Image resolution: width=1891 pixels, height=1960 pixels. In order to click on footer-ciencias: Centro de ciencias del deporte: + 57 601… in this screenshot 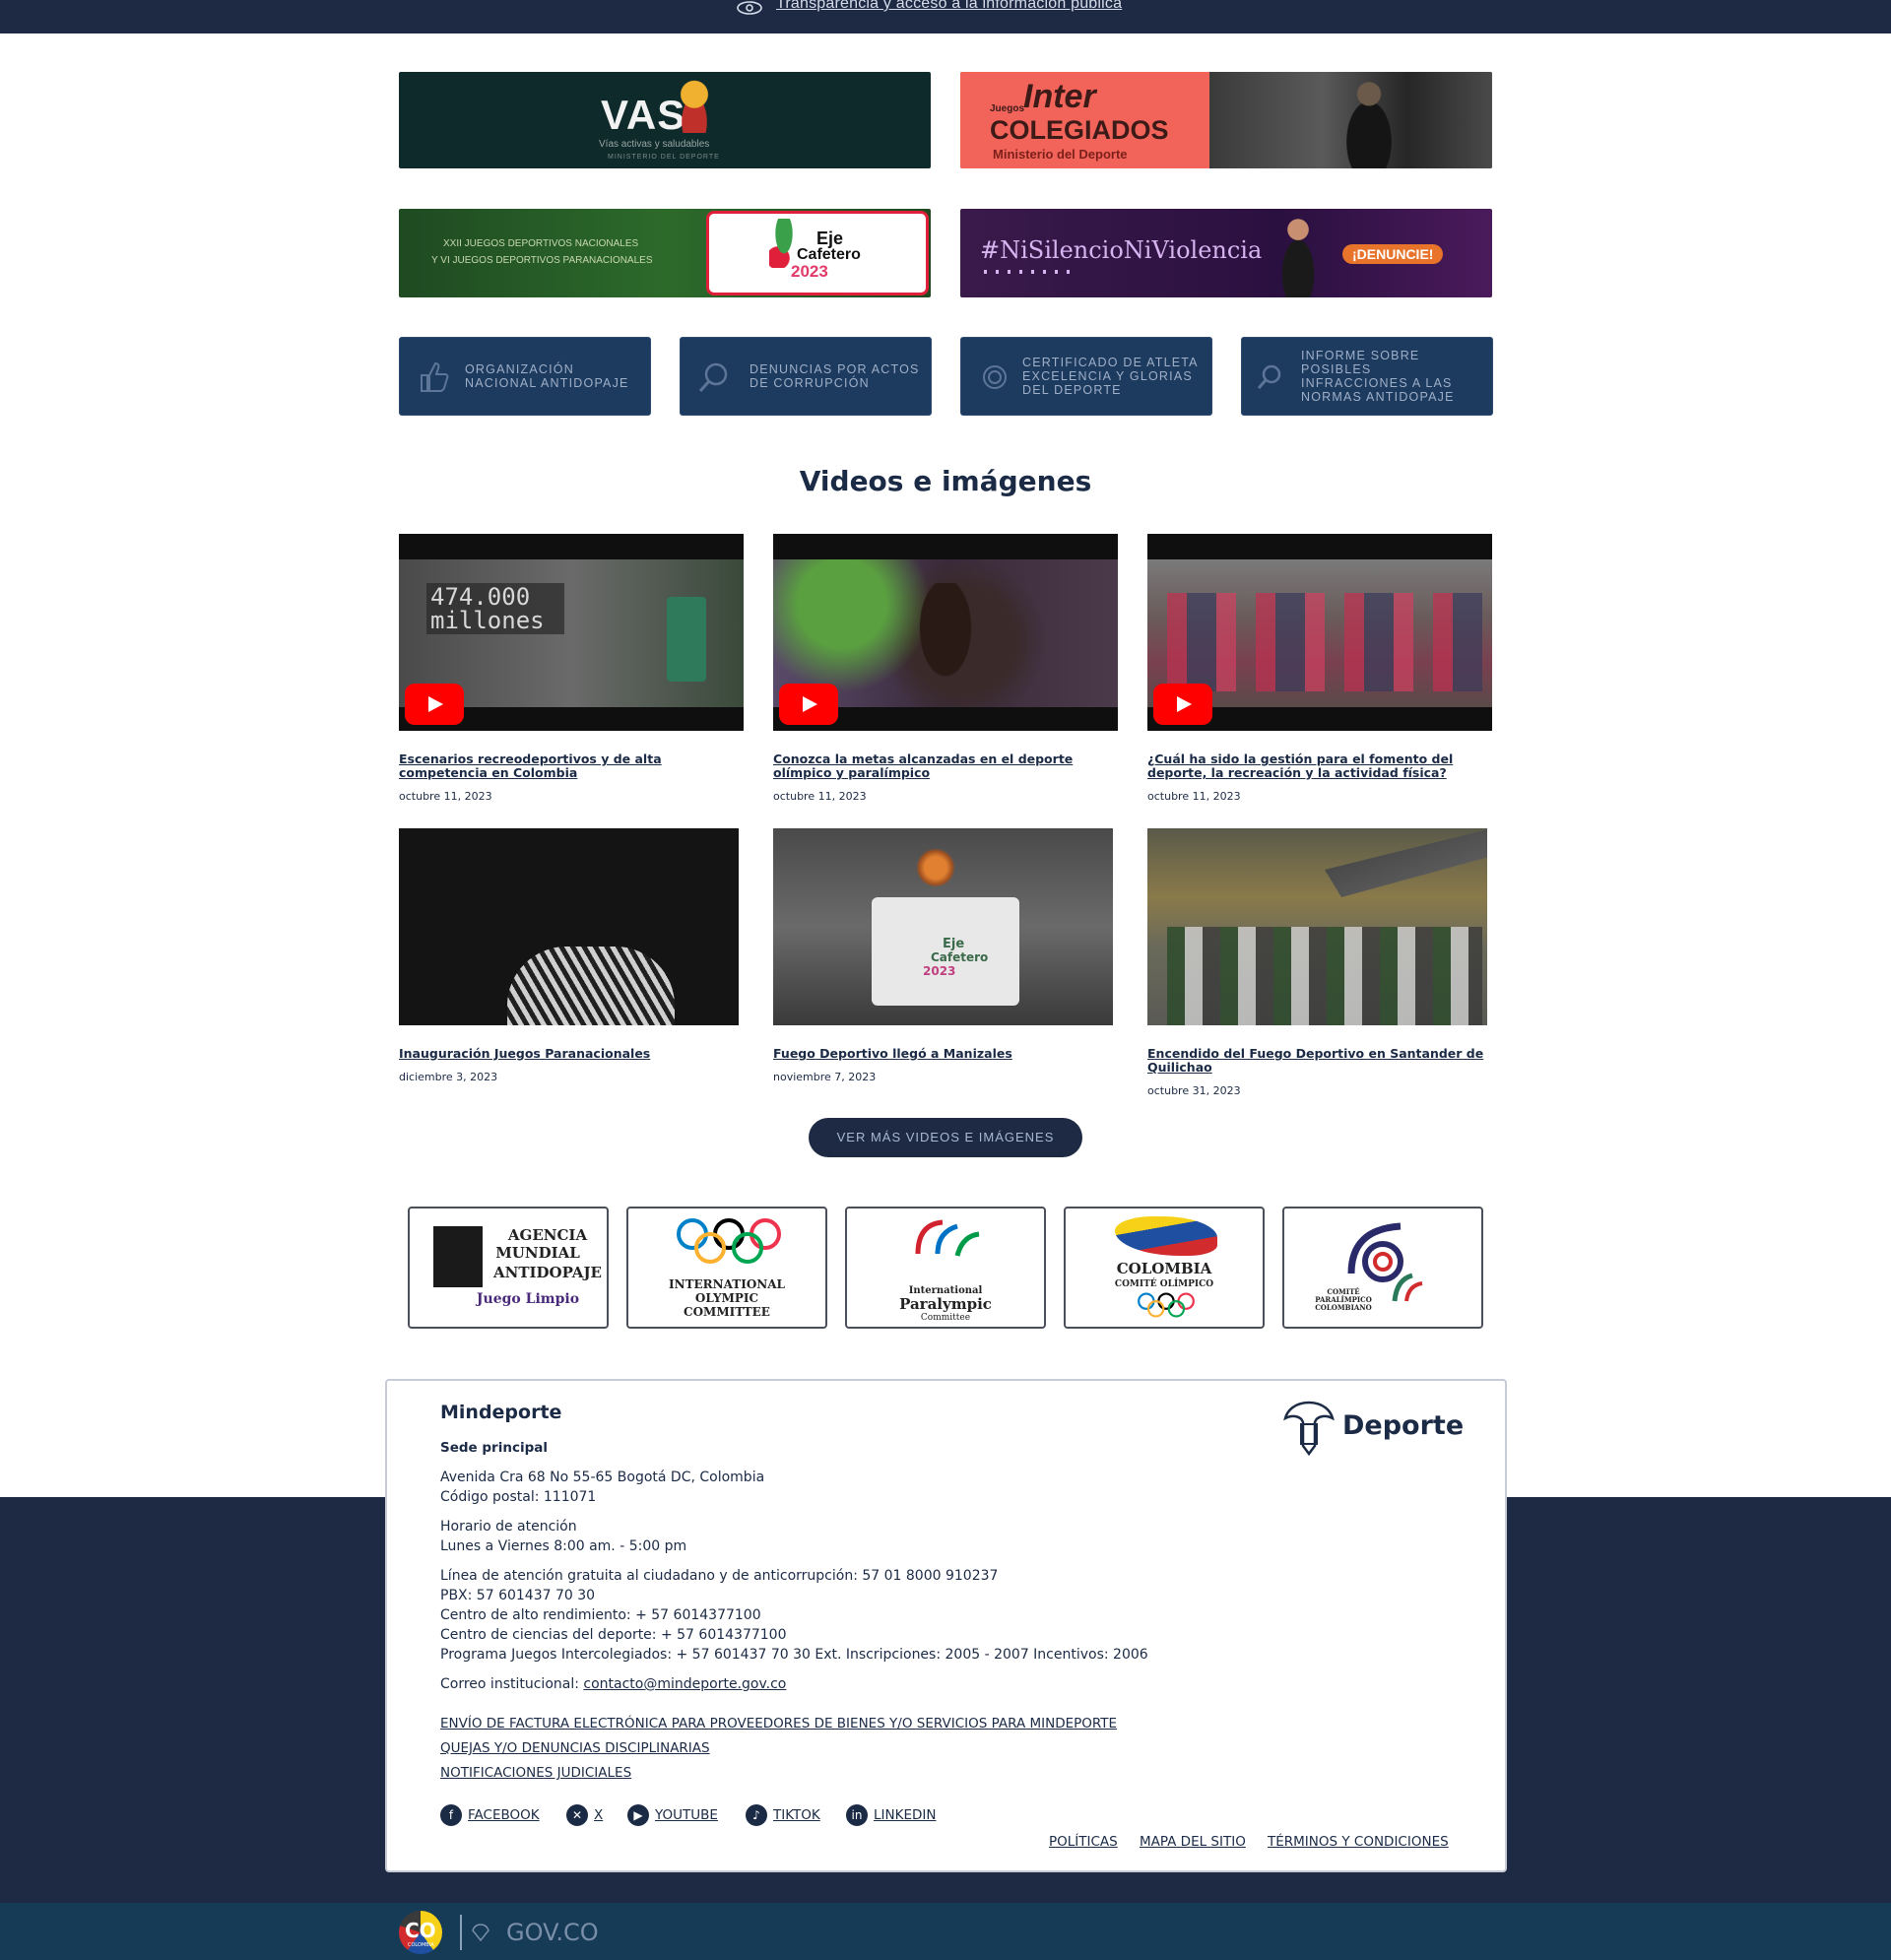, I will do `click(613, 1635)`.